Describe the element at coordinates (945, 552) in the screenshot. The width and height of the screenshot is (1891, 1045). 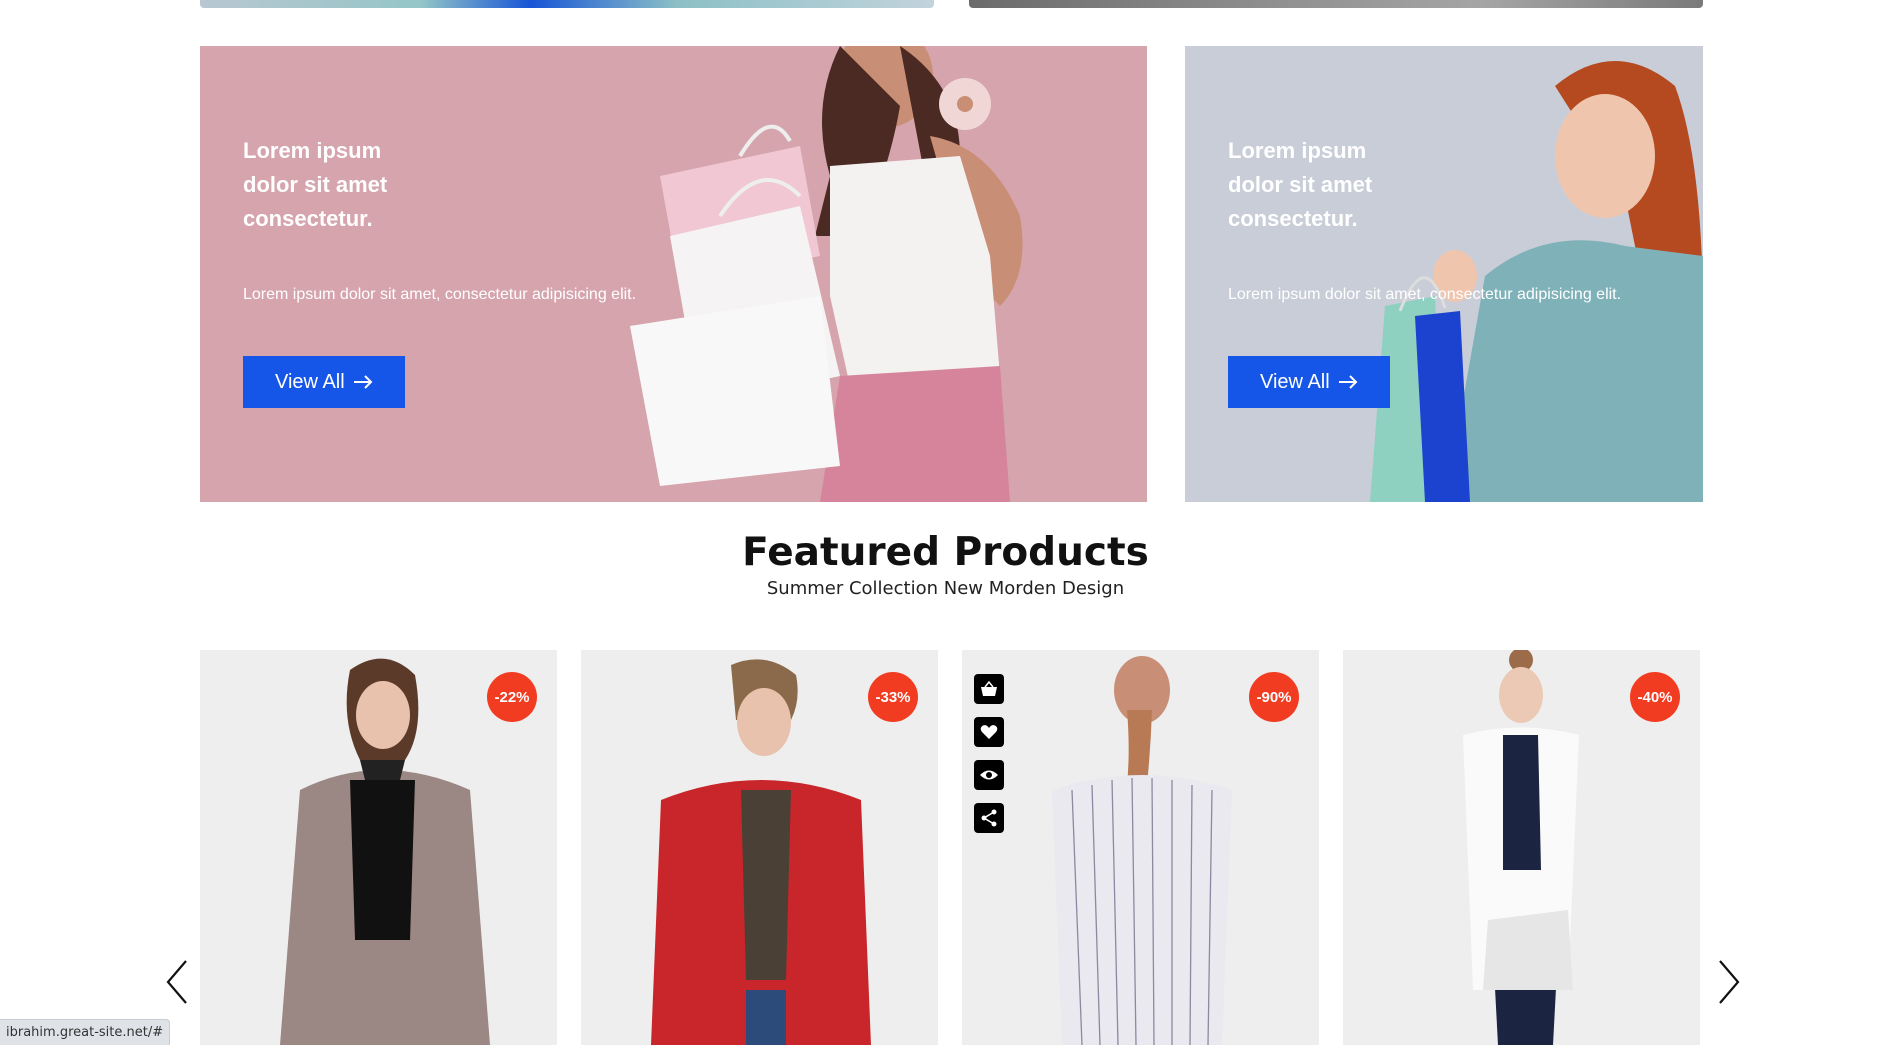
I see `section-title: Featured Products` at that location.